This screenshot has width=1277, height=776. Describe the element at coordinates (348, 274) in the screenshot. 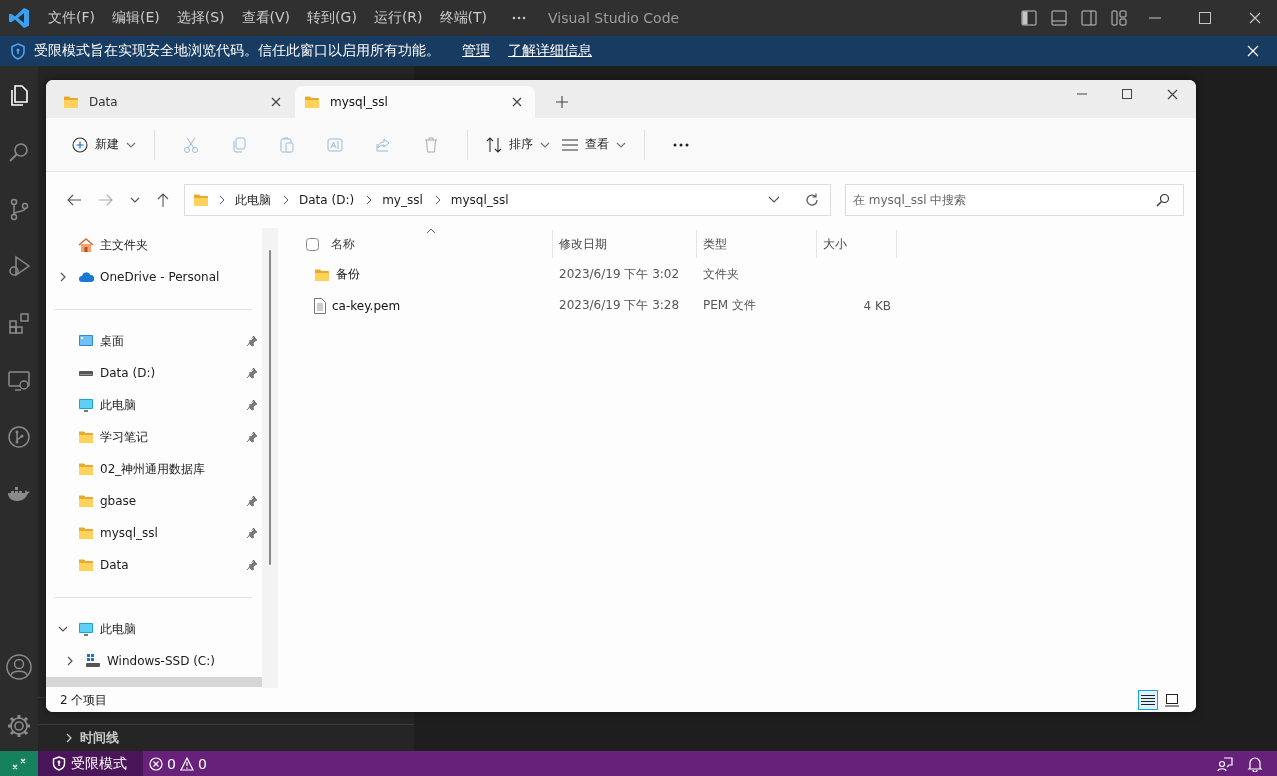

I see `file-name: 备份` at that location.